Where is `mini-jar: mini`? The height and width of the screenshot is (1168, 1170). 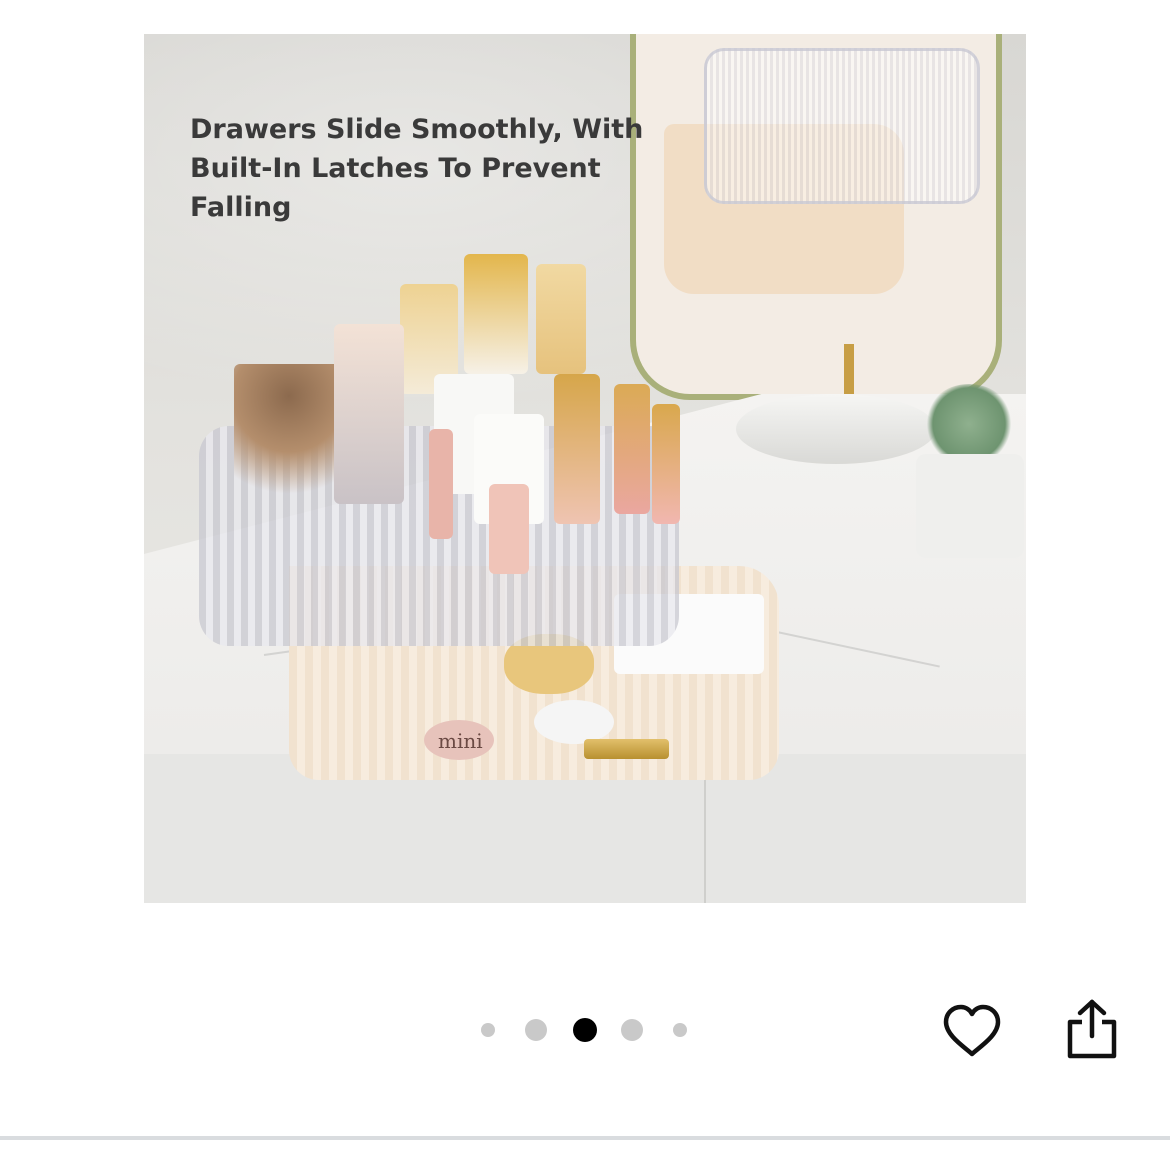 mini-jar: mini is located at coordinates (459, 740).